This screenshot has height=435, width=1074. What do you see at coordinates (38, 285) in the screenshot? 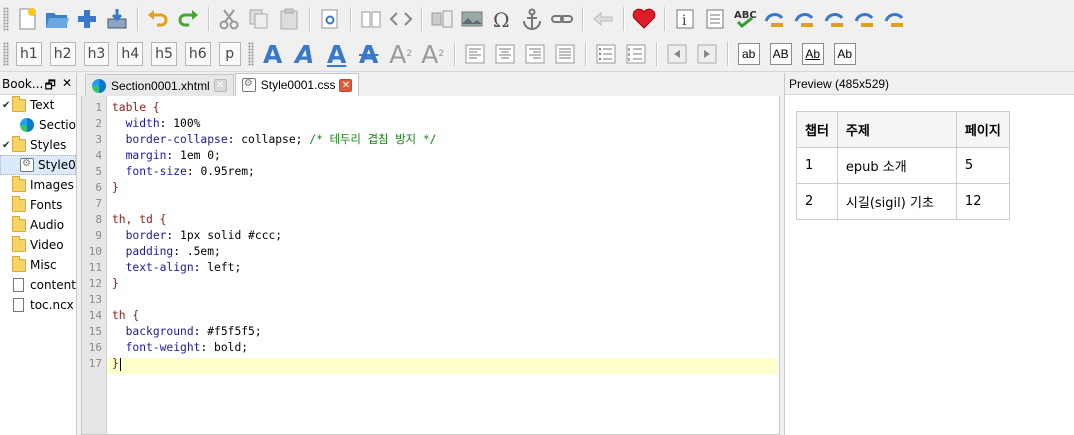
I see `tree-file-content: content.` at bounding box center [38, 285].